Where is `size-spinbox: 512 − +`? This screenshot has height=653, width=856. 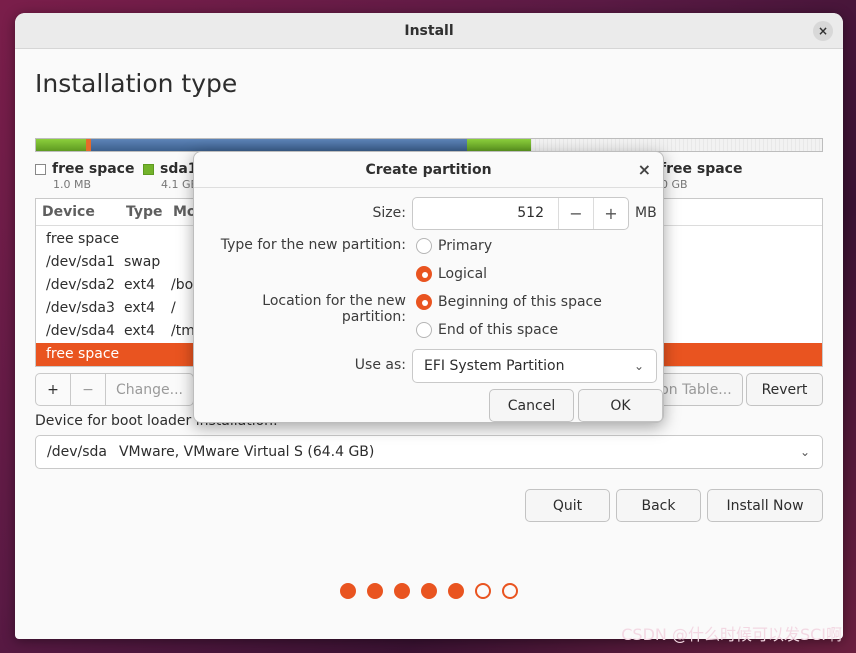 size-spinbox: 512 − + is located at coordinates (520, 213).